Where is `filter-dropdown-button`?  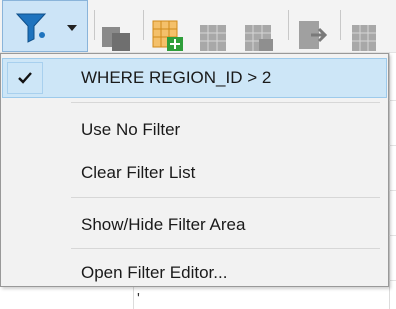
filter-dropdown-button is located at coordinates (45, 26).